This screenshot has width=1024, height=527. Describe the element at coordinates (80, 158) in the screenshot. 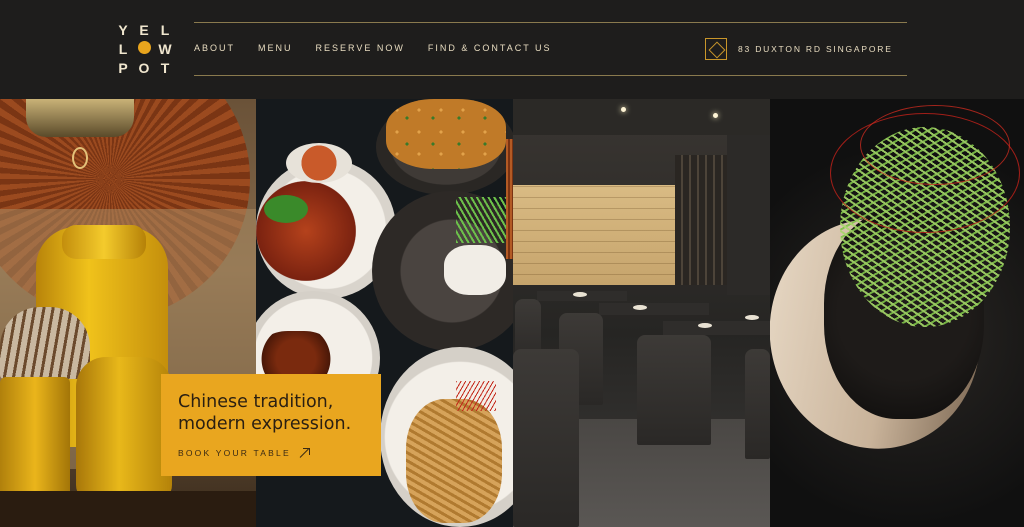

I see `lamp-ring` at that location.